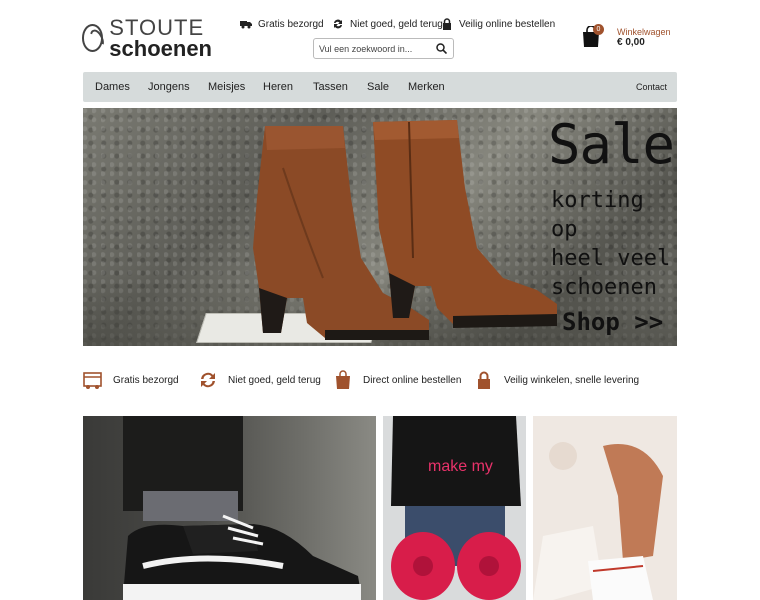 The width and height of the screenshot is (760, 600). I want to click on search-input, so click(371, 49).